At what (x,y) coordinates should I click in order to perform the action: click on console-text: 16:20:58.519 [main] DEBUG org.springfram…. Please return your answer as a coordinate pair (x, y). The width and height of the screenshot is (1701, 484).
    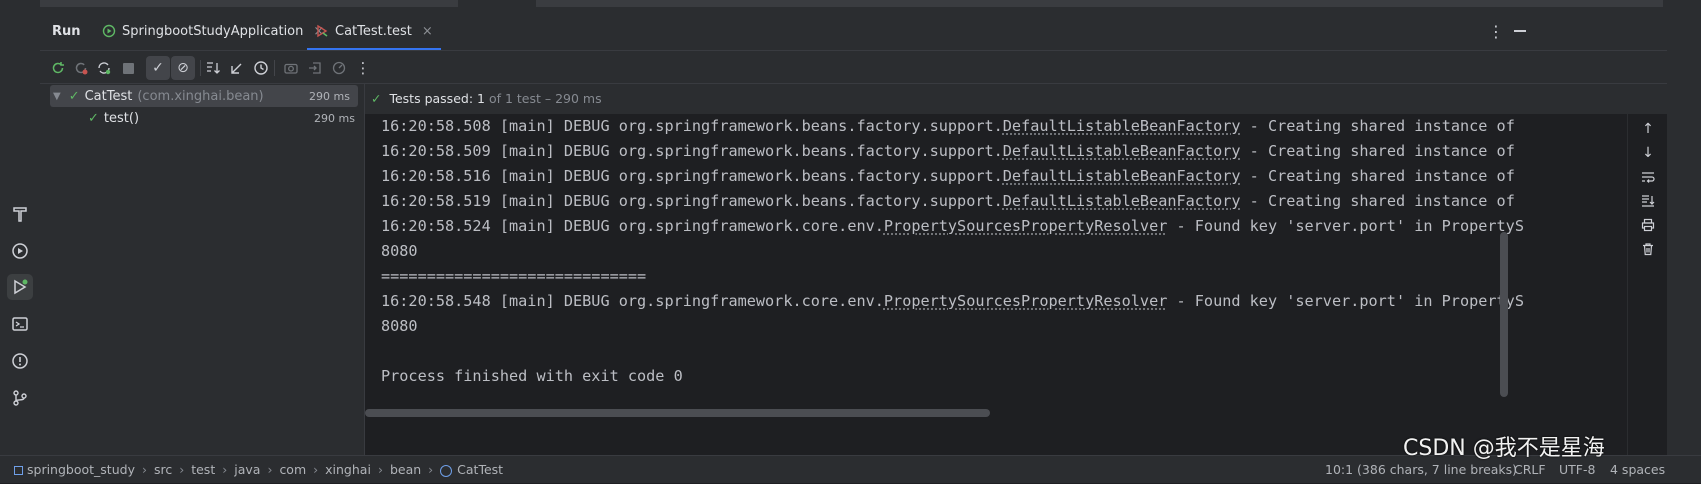
    Looking at the image, I should click on (692, 201).